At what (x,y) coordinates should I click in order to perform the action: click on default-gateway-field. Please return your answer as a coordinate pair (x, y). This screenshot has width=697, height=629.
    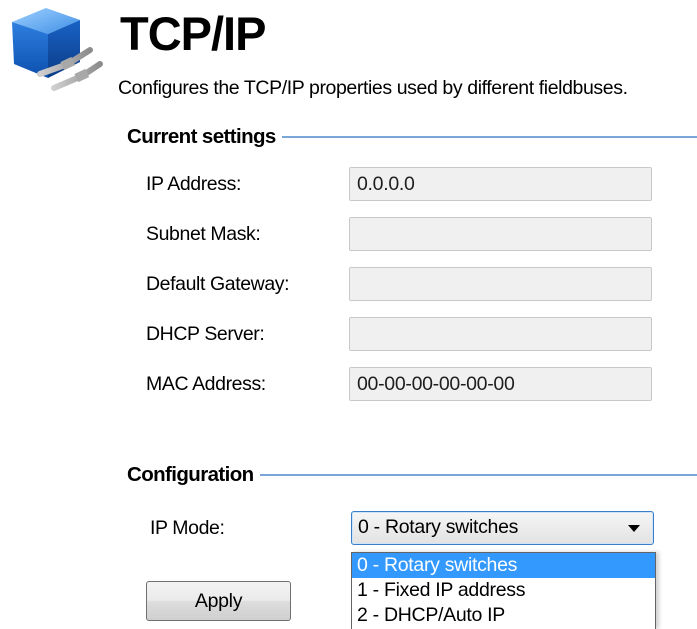
    Looking at the image, I should click on (500, 284).